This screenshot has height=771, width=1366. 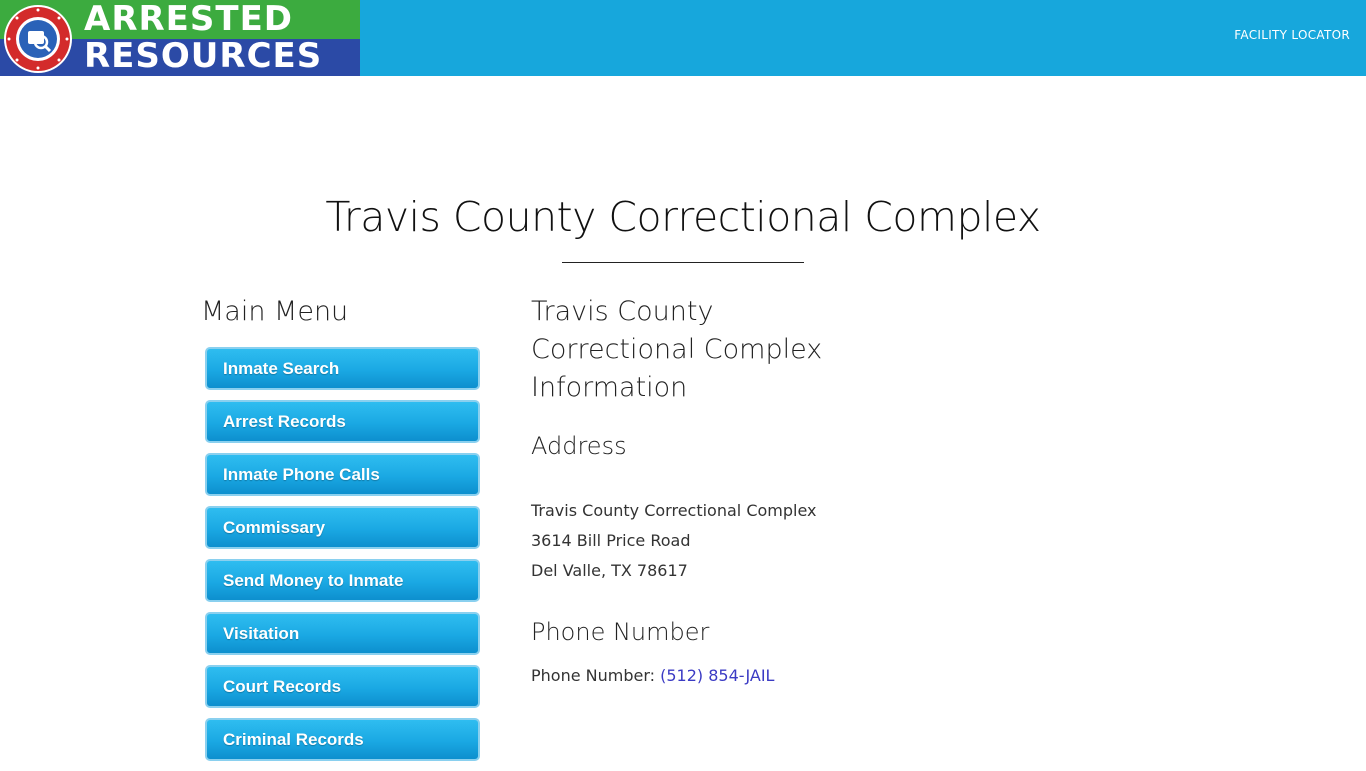 I want to click on menu-button-criminal-records: Criminal Records, so click(x=342, y=739).